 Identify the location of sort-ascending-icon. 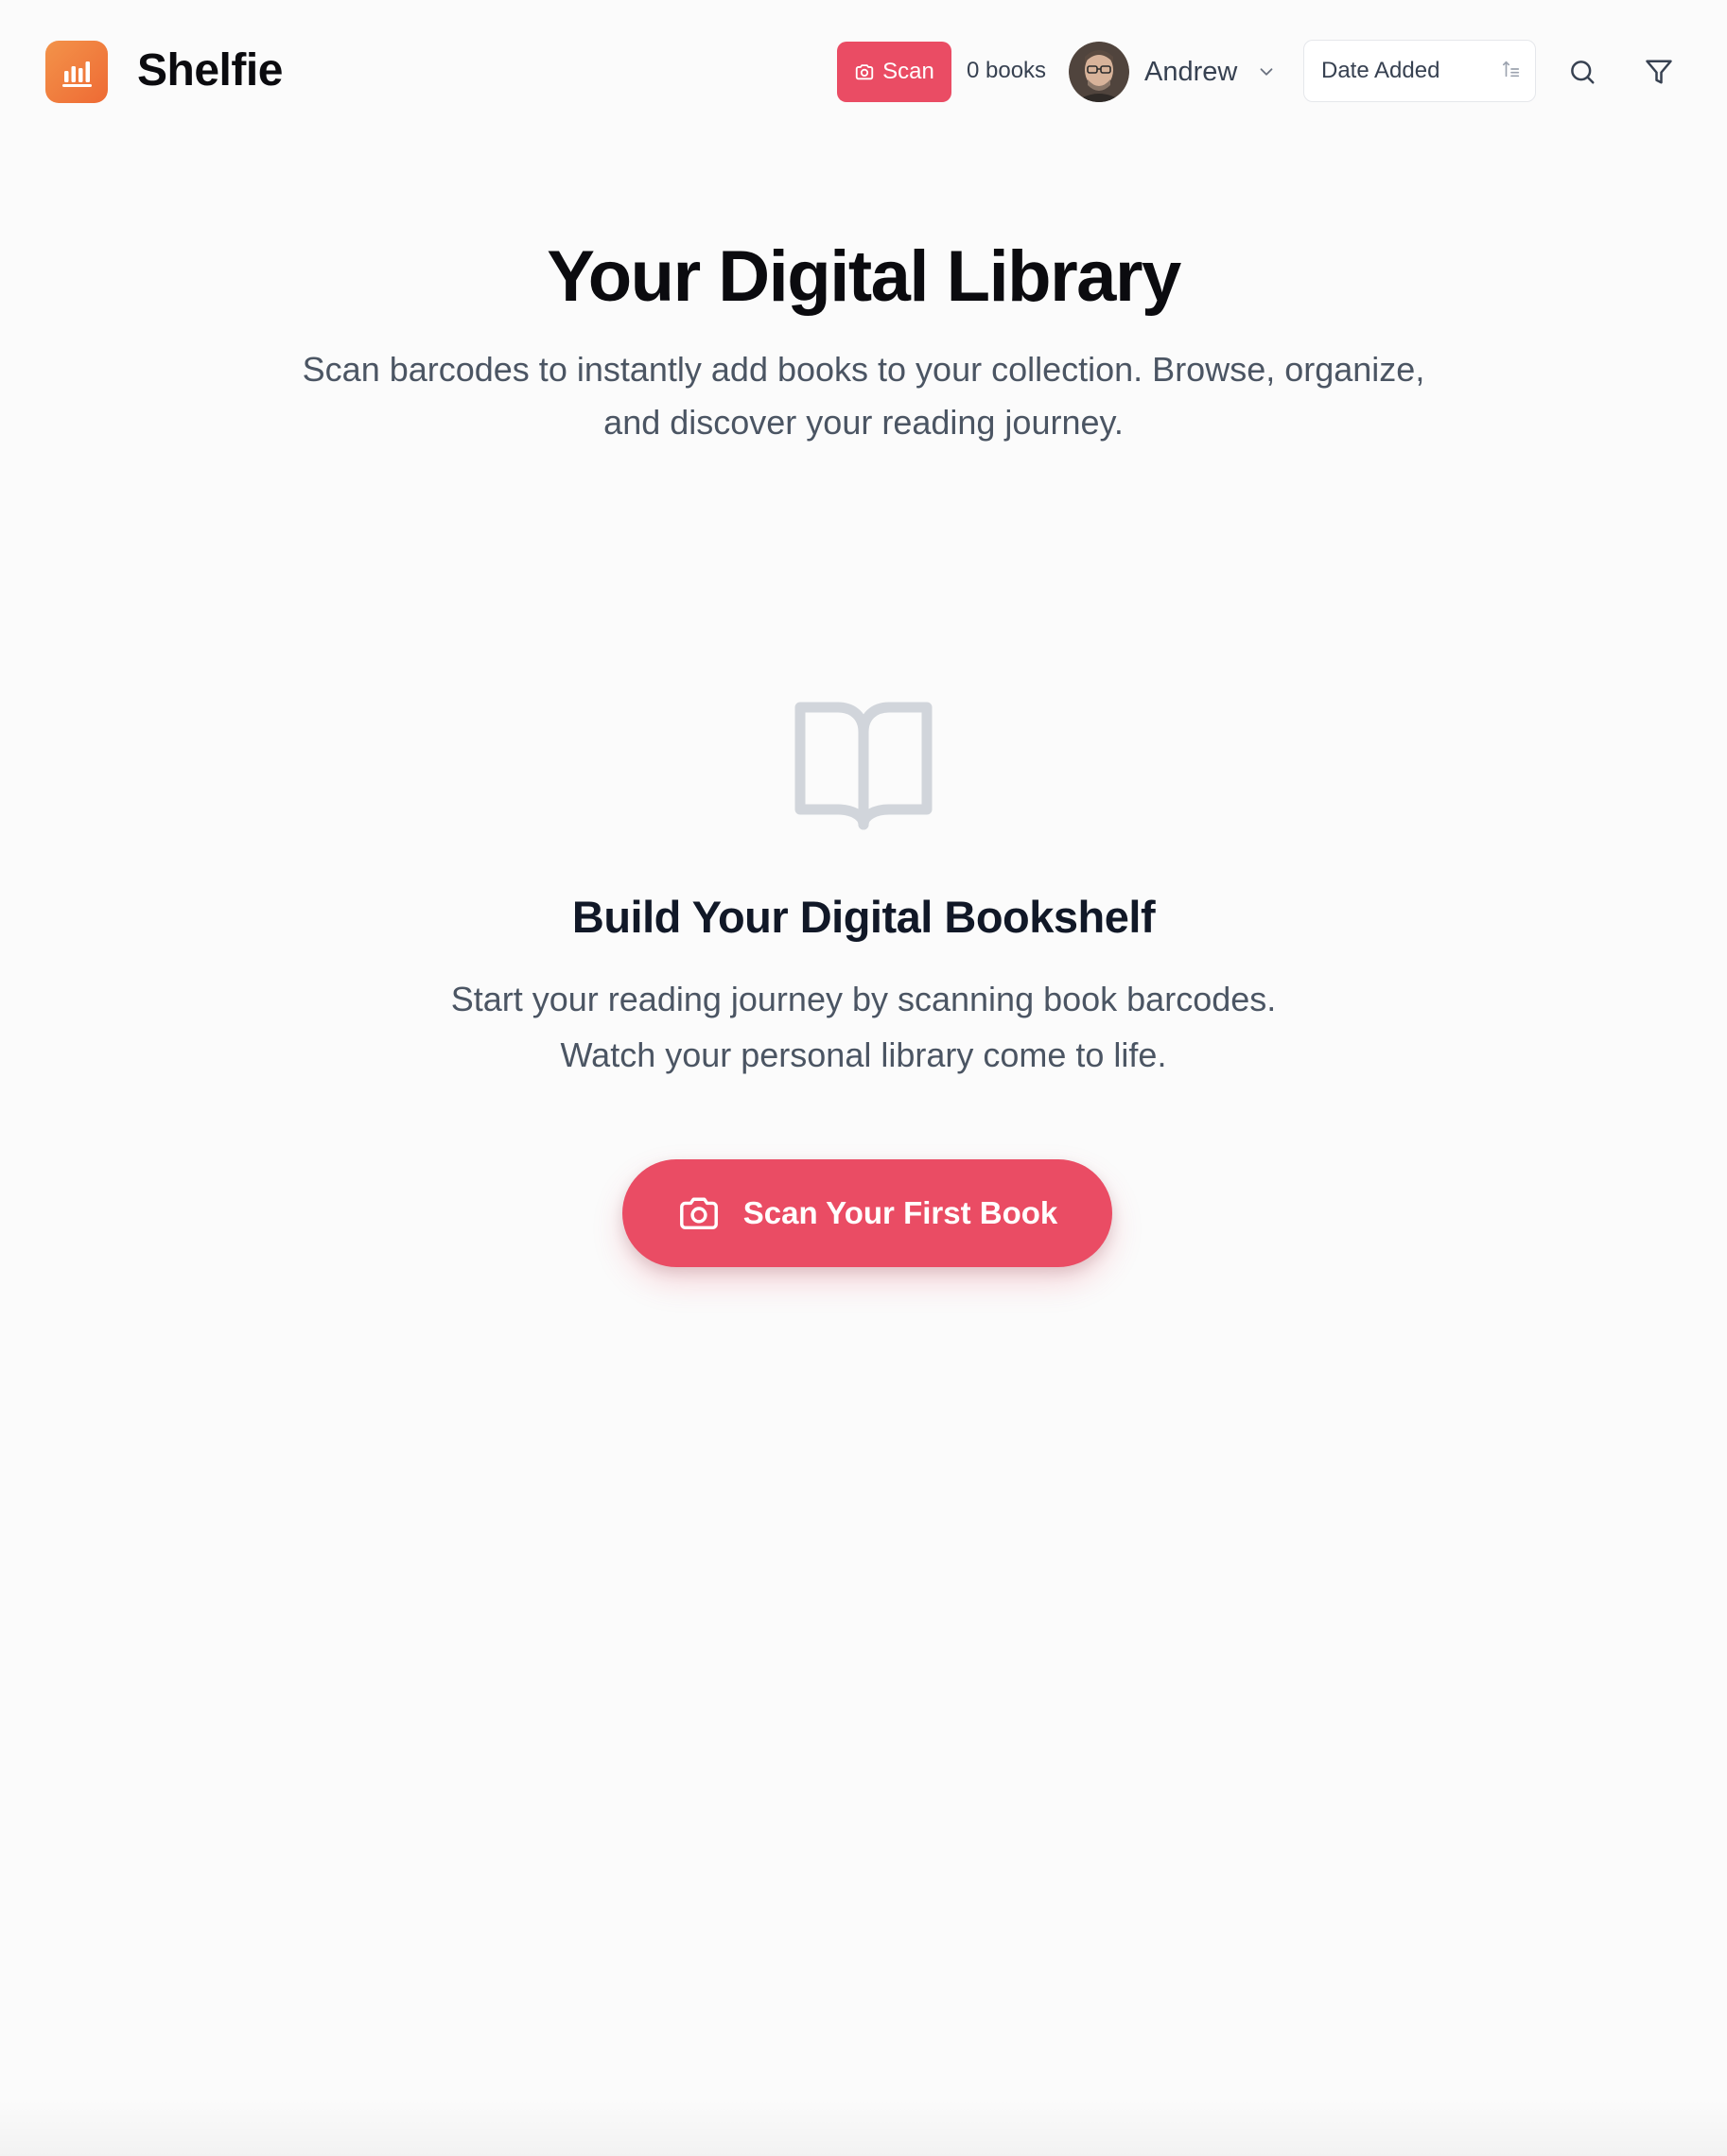
(1511, 71).